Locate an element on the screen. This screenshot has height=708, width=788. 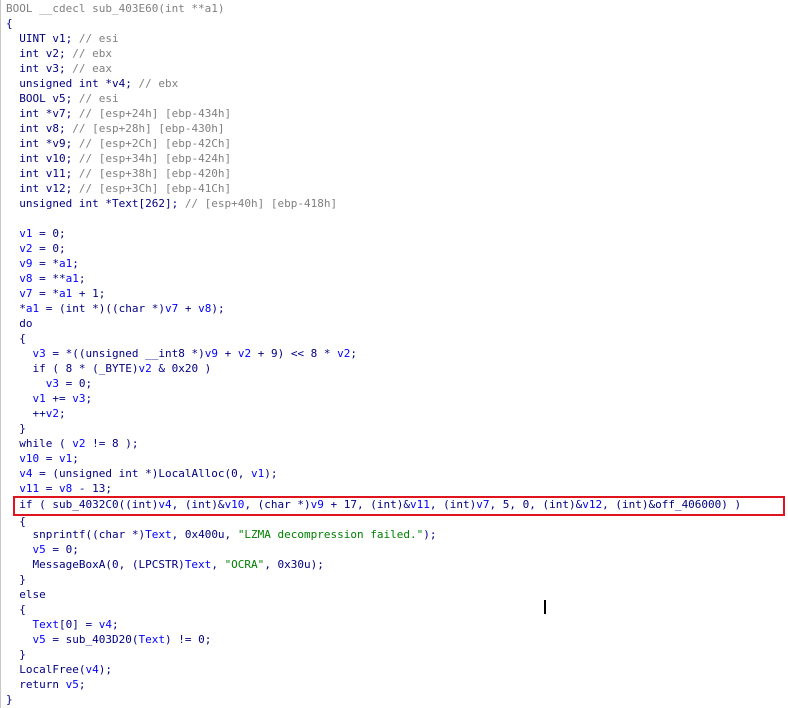
code-token: int v2; is located at coordinates (39, 53).